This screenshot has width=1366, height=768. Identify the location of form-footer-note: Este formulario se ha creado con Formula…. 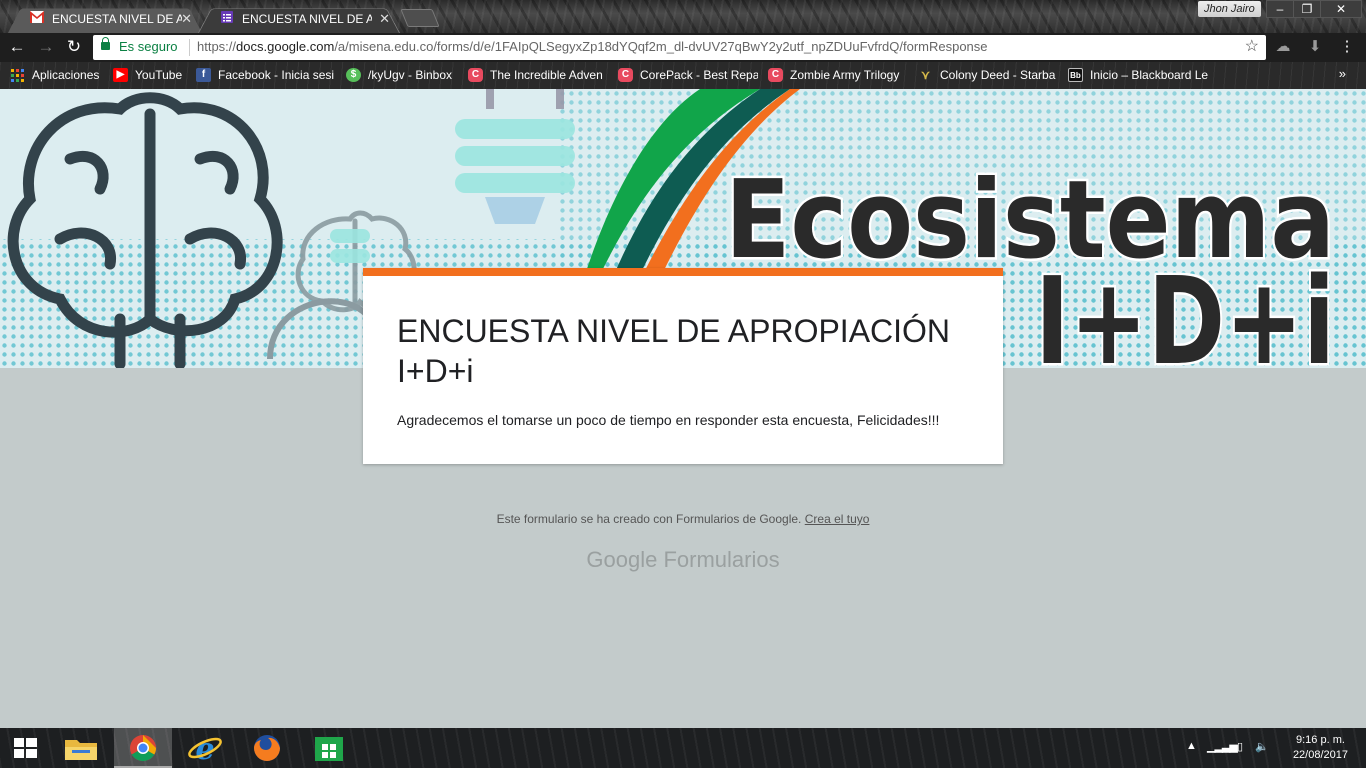
(683, 519).